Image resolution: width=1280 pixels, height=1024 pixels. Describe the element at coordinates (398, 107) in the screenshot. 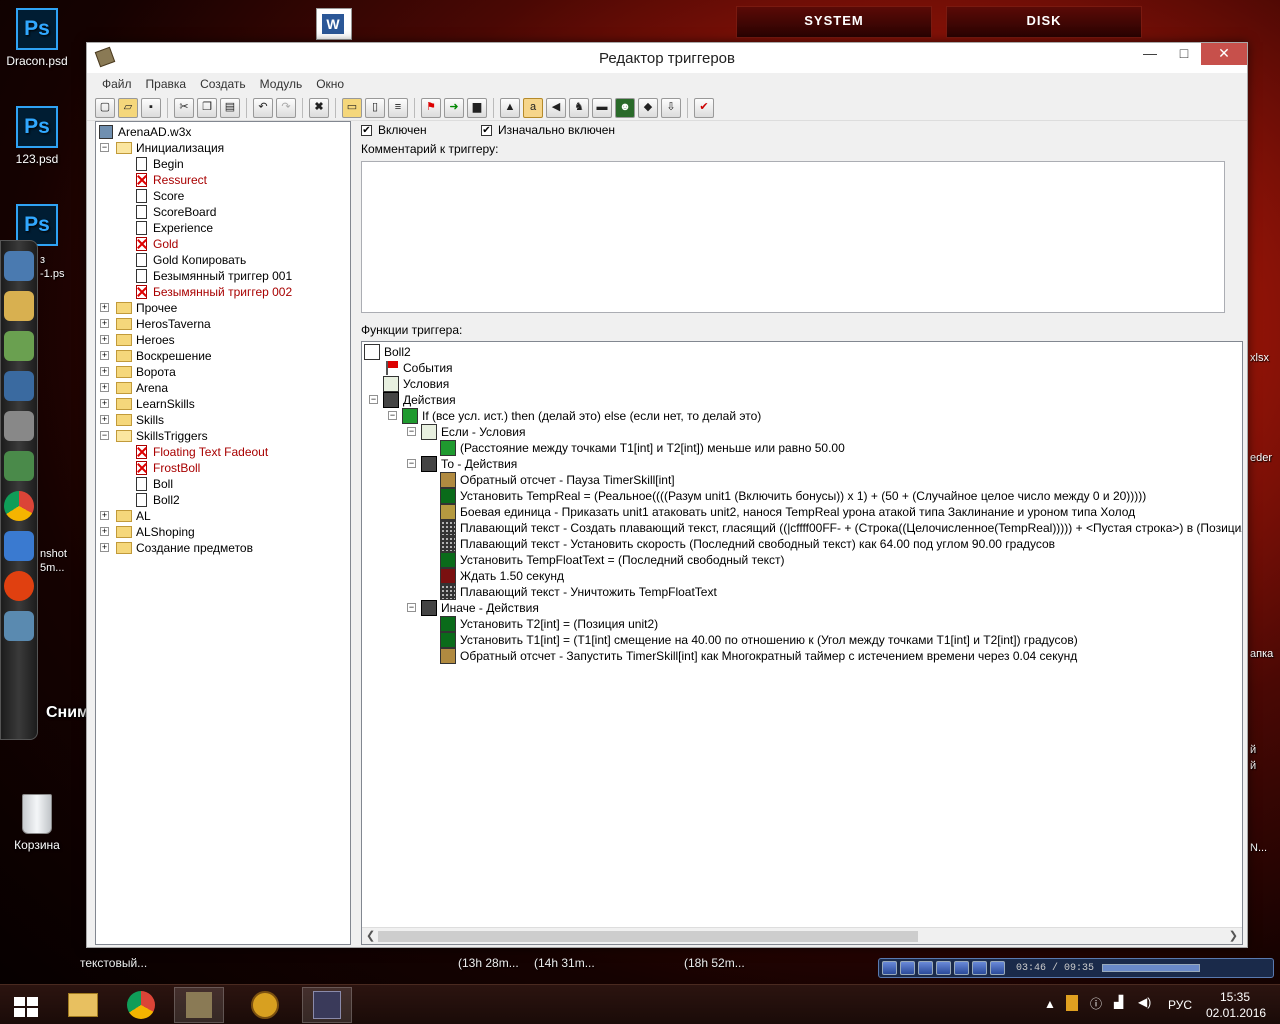

I see `new-comment-icon: ≡` at that location.